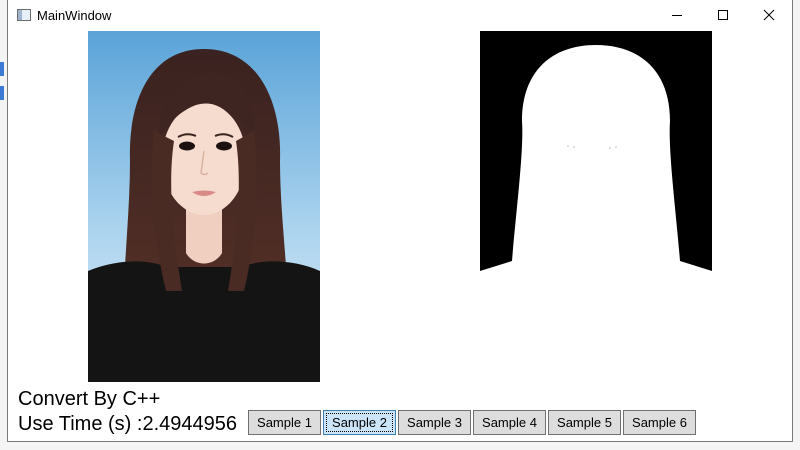 The image size is (800, 450). I want to click on title-bar: MainWindow, so click(400, 15).